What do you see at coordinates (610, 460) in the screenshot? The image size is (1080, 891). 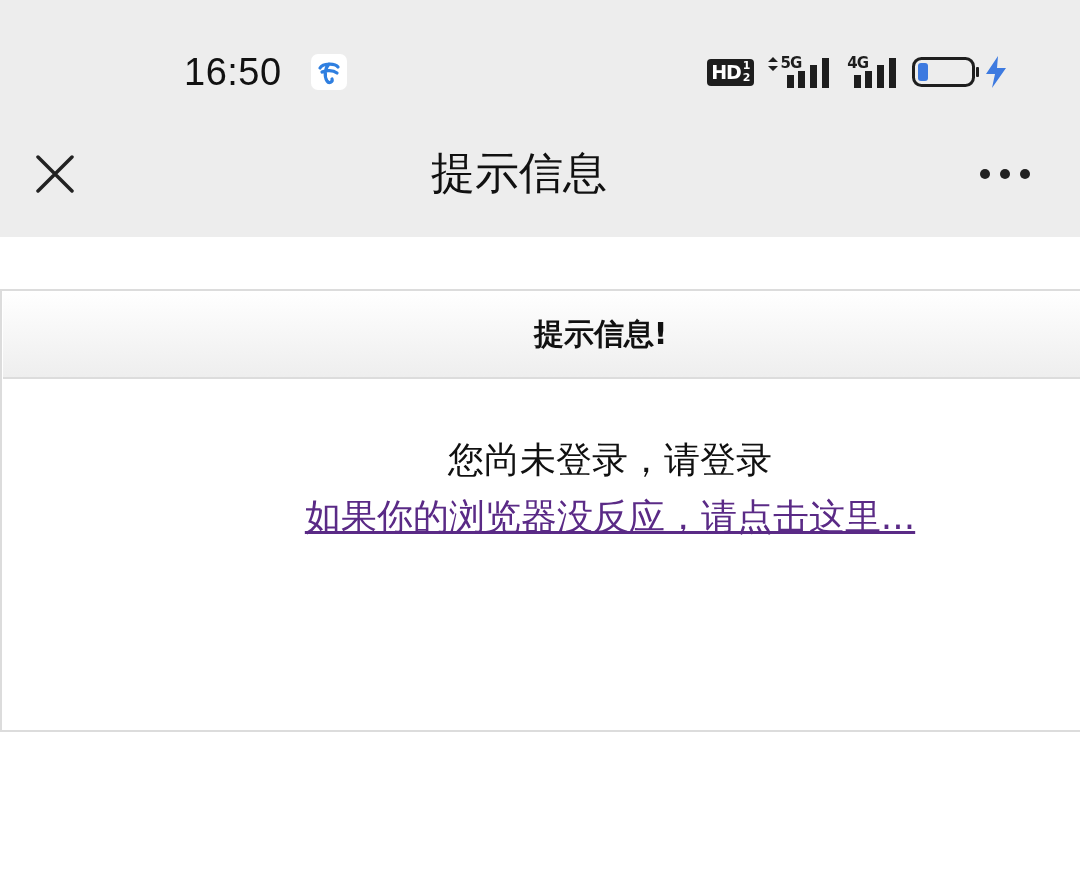 I see `login-message: 您尚未登录，请登录` at bounding box center [610, 460].